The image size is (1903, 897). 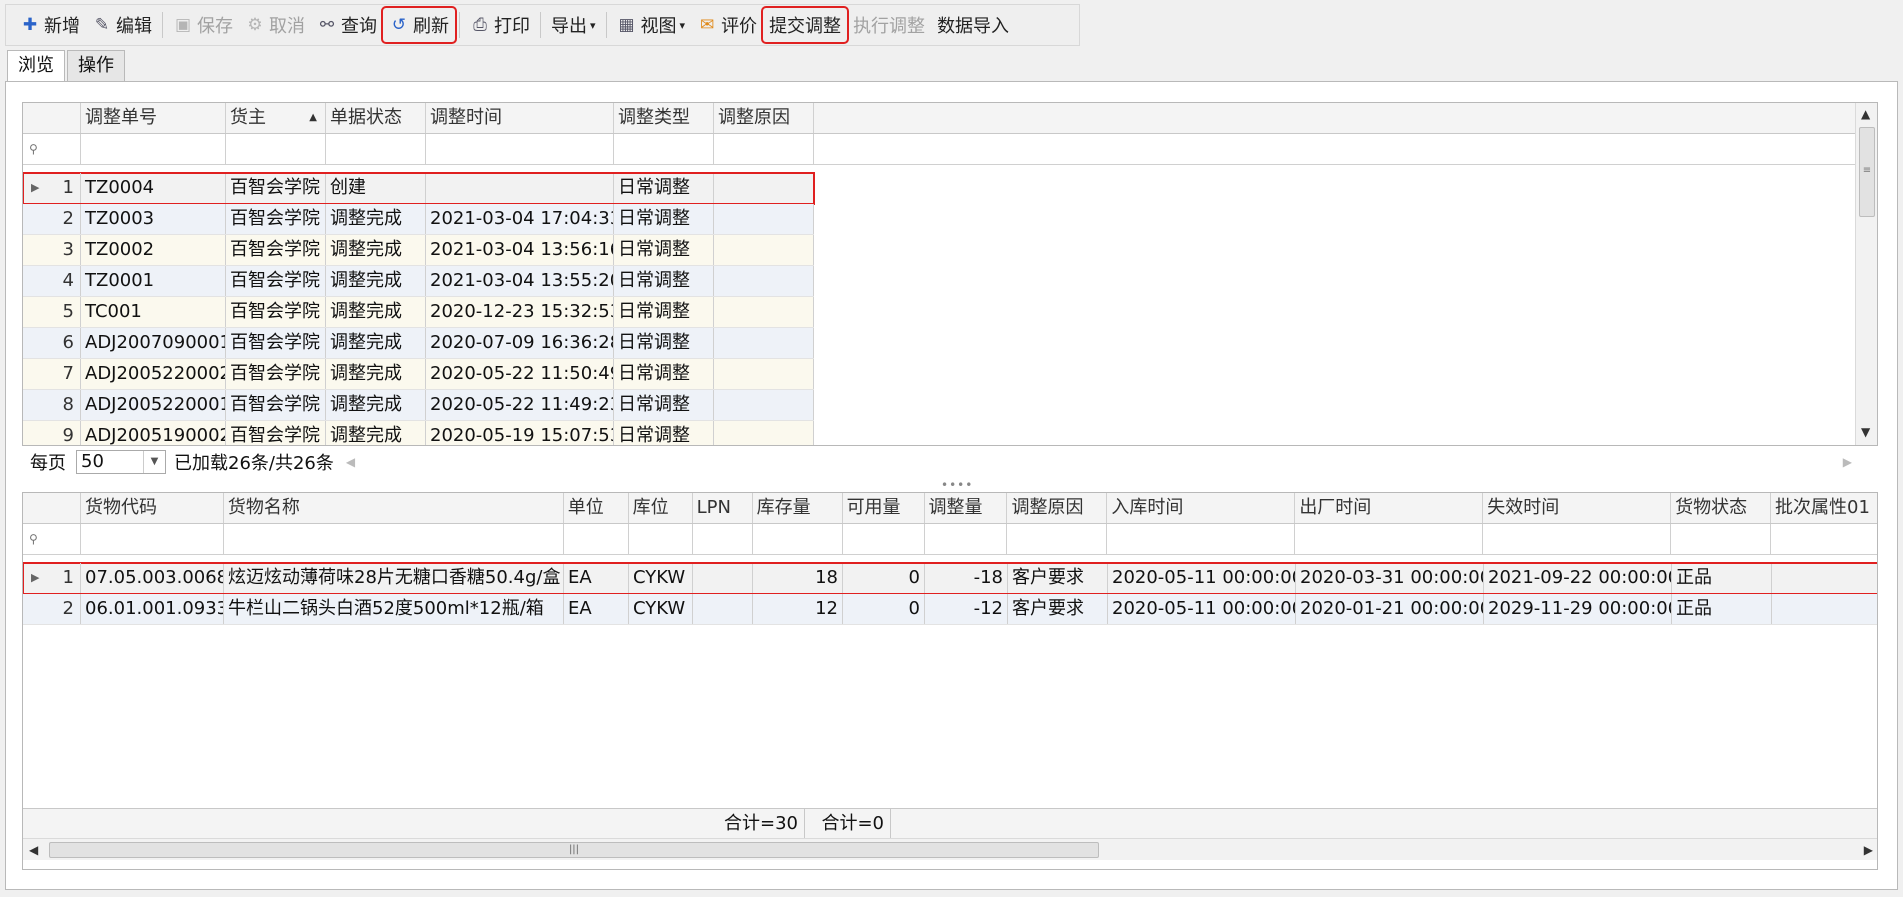 What do you see at coordinates (573, 25) in the screenshot?
I see `toolbar-button-7: 导出 ▾` at bounding box center [573, 25].